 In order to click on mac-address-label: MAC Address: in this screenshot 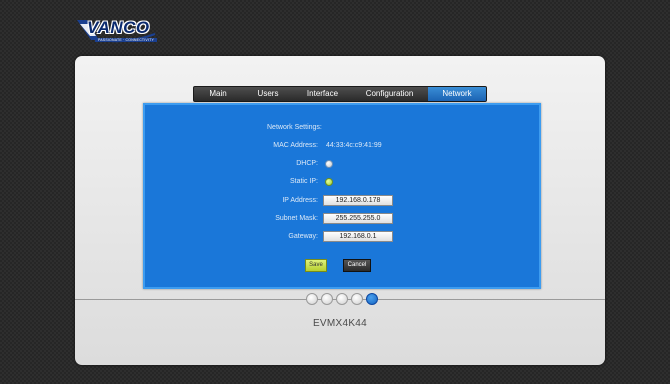, I will do `click(295, 145)`.